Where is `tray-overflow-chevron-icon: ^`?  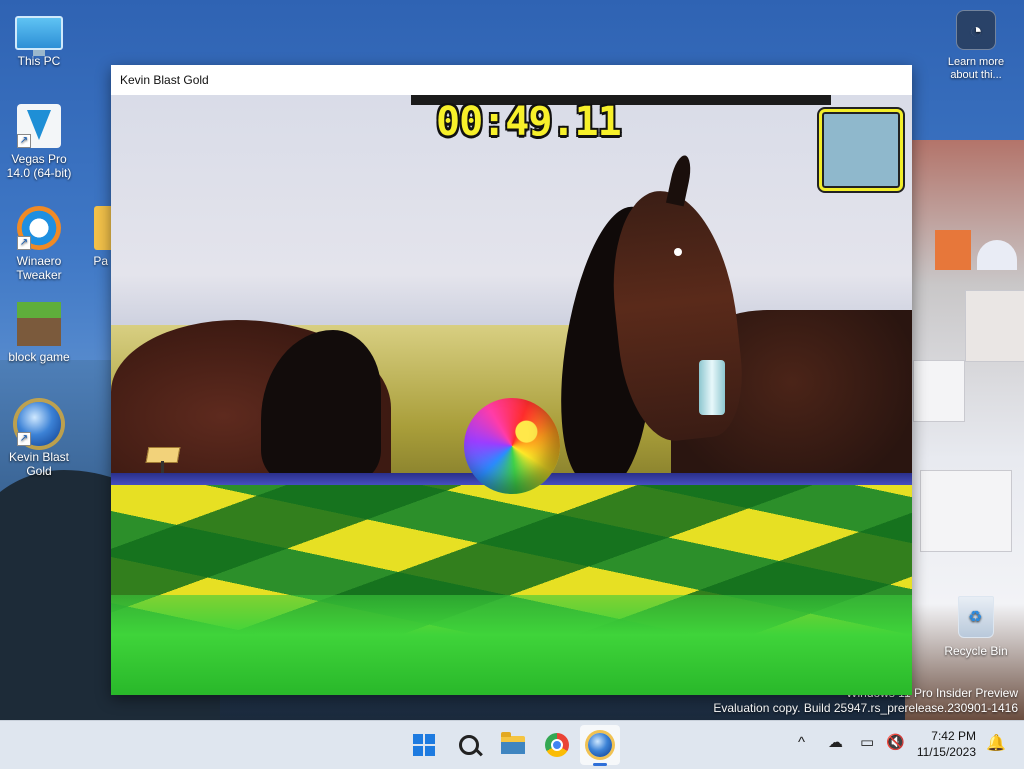 tray-overflow-chevron-icon: ^ is located at coordinates (801, 743).